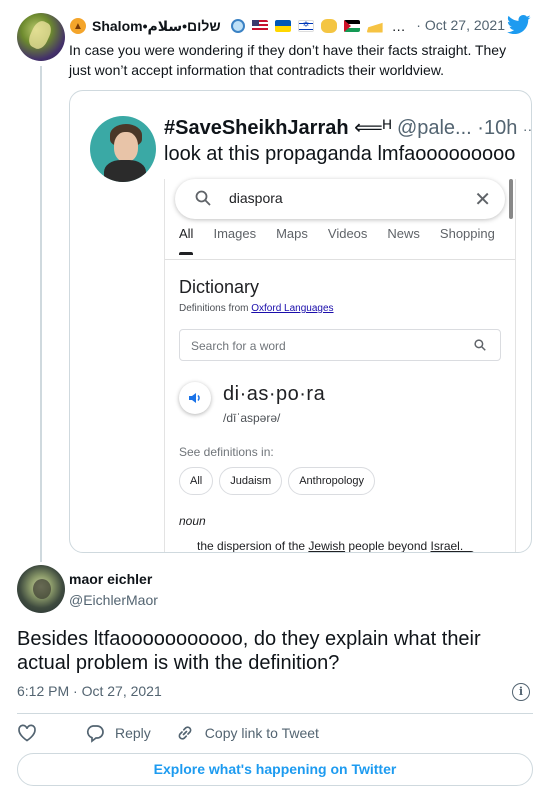 The height and width of the screenshot is (802, 550). What do you see at coordinates (388, 546) in the screenshot?
I see `definition-middle: people beyond` at bounding box center [388, 546].